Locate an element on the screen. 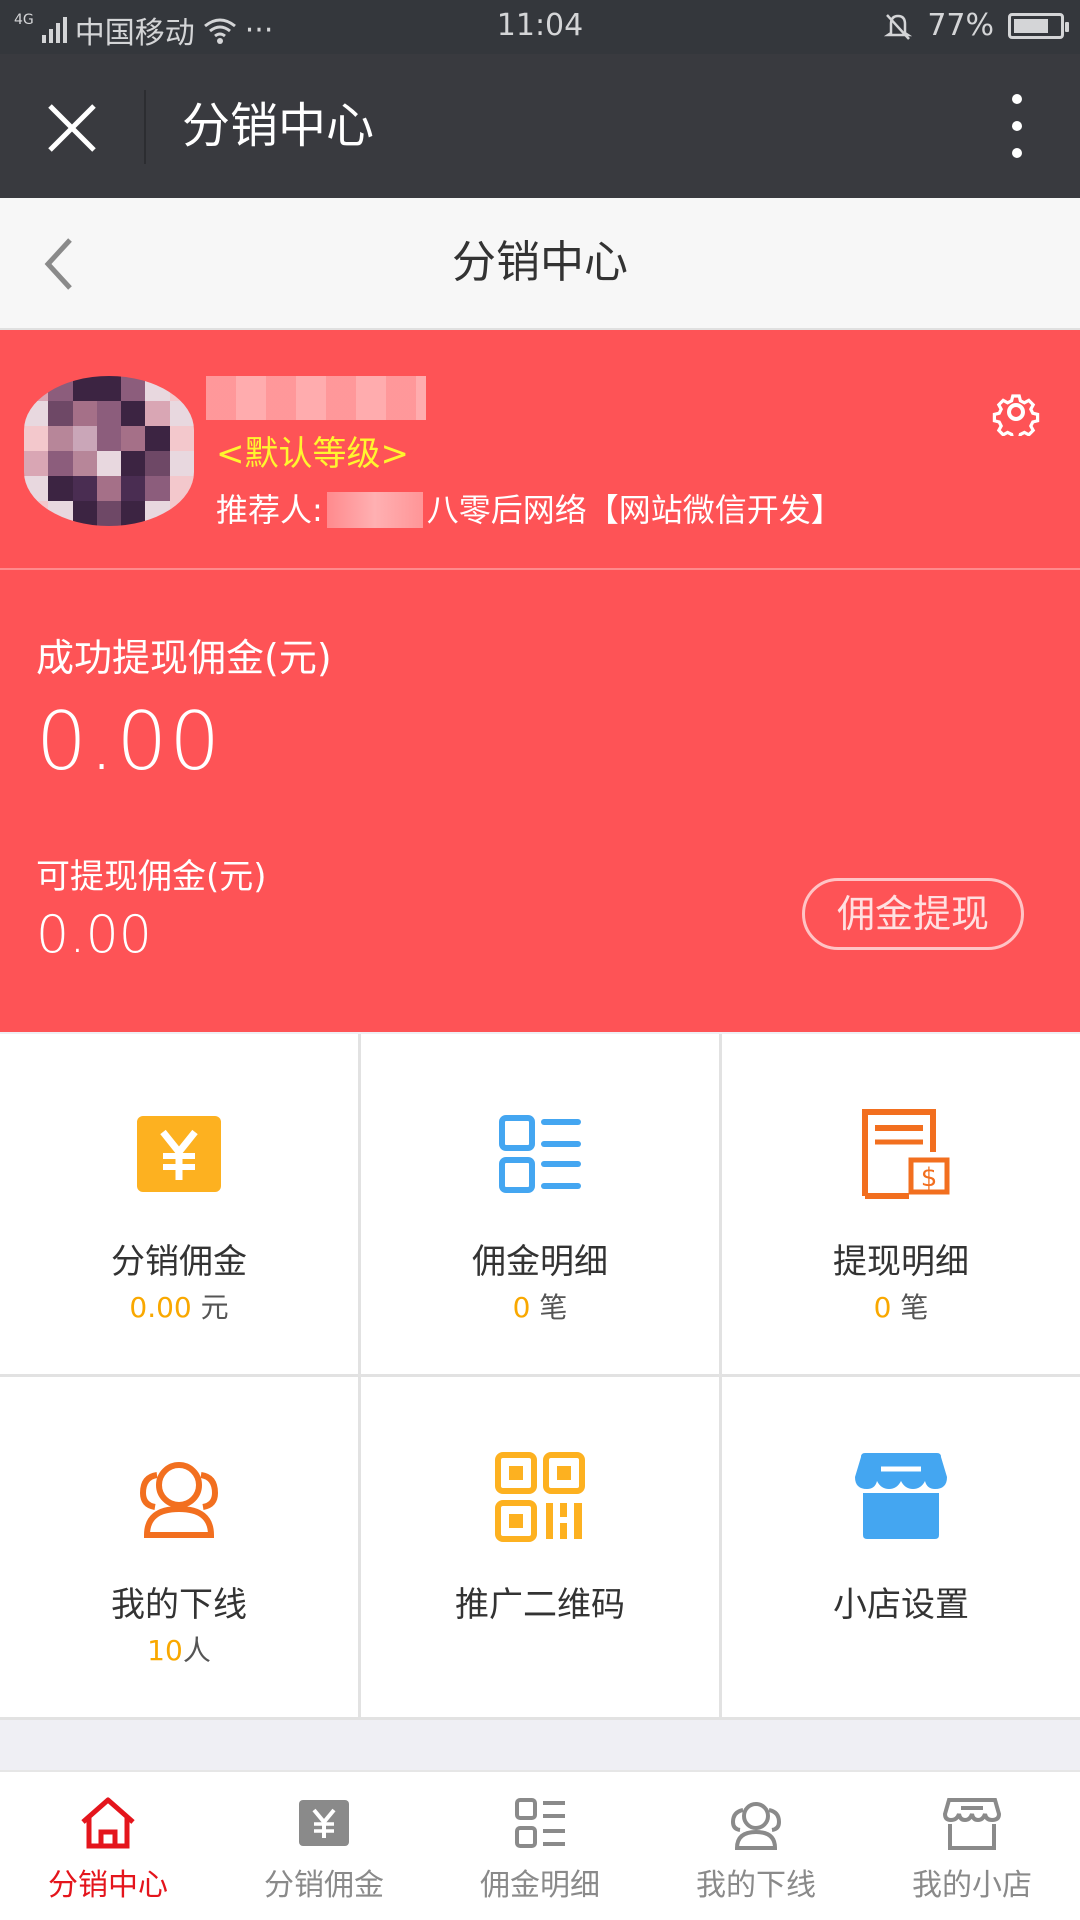 The height and width of the screenshot is (1920, 1080). close-icon is located at coordinates (72, 128).